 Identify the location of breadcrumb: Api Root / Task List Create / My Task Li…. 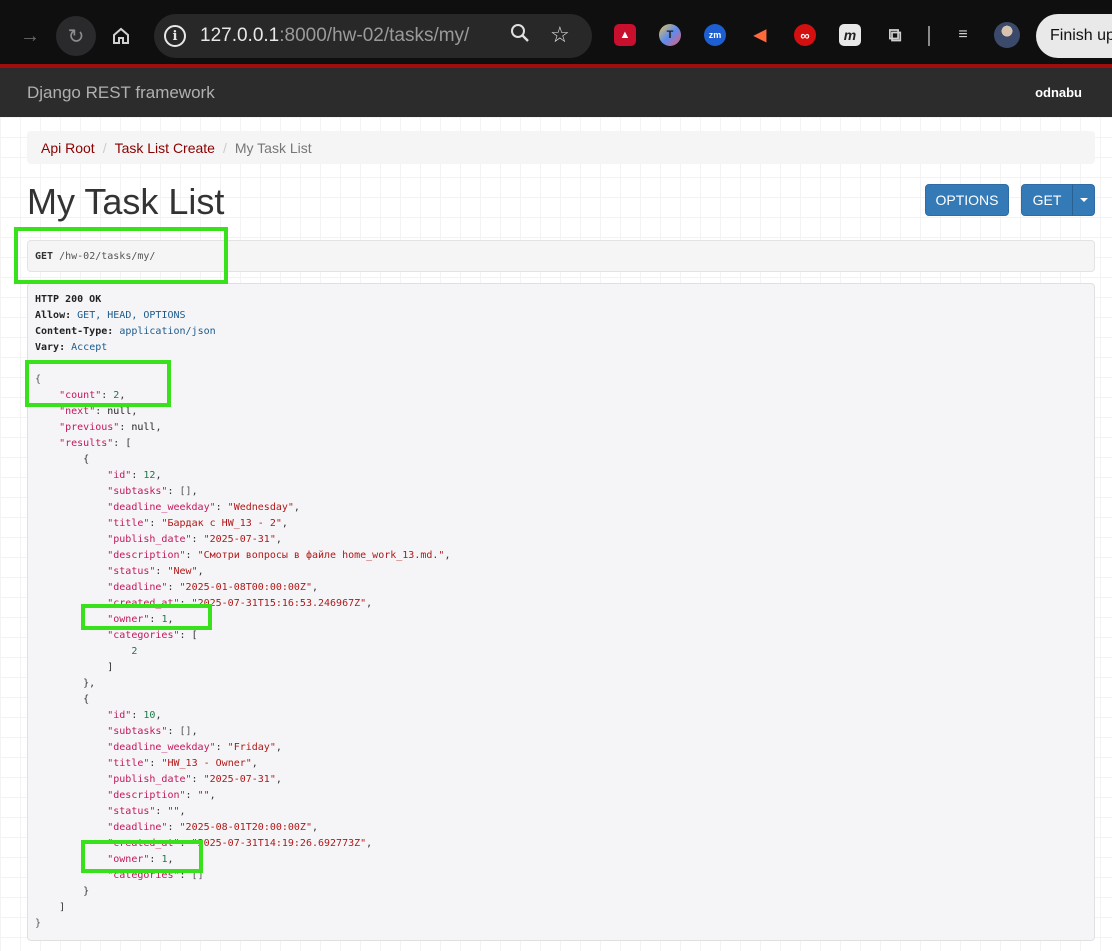
(561, 147).